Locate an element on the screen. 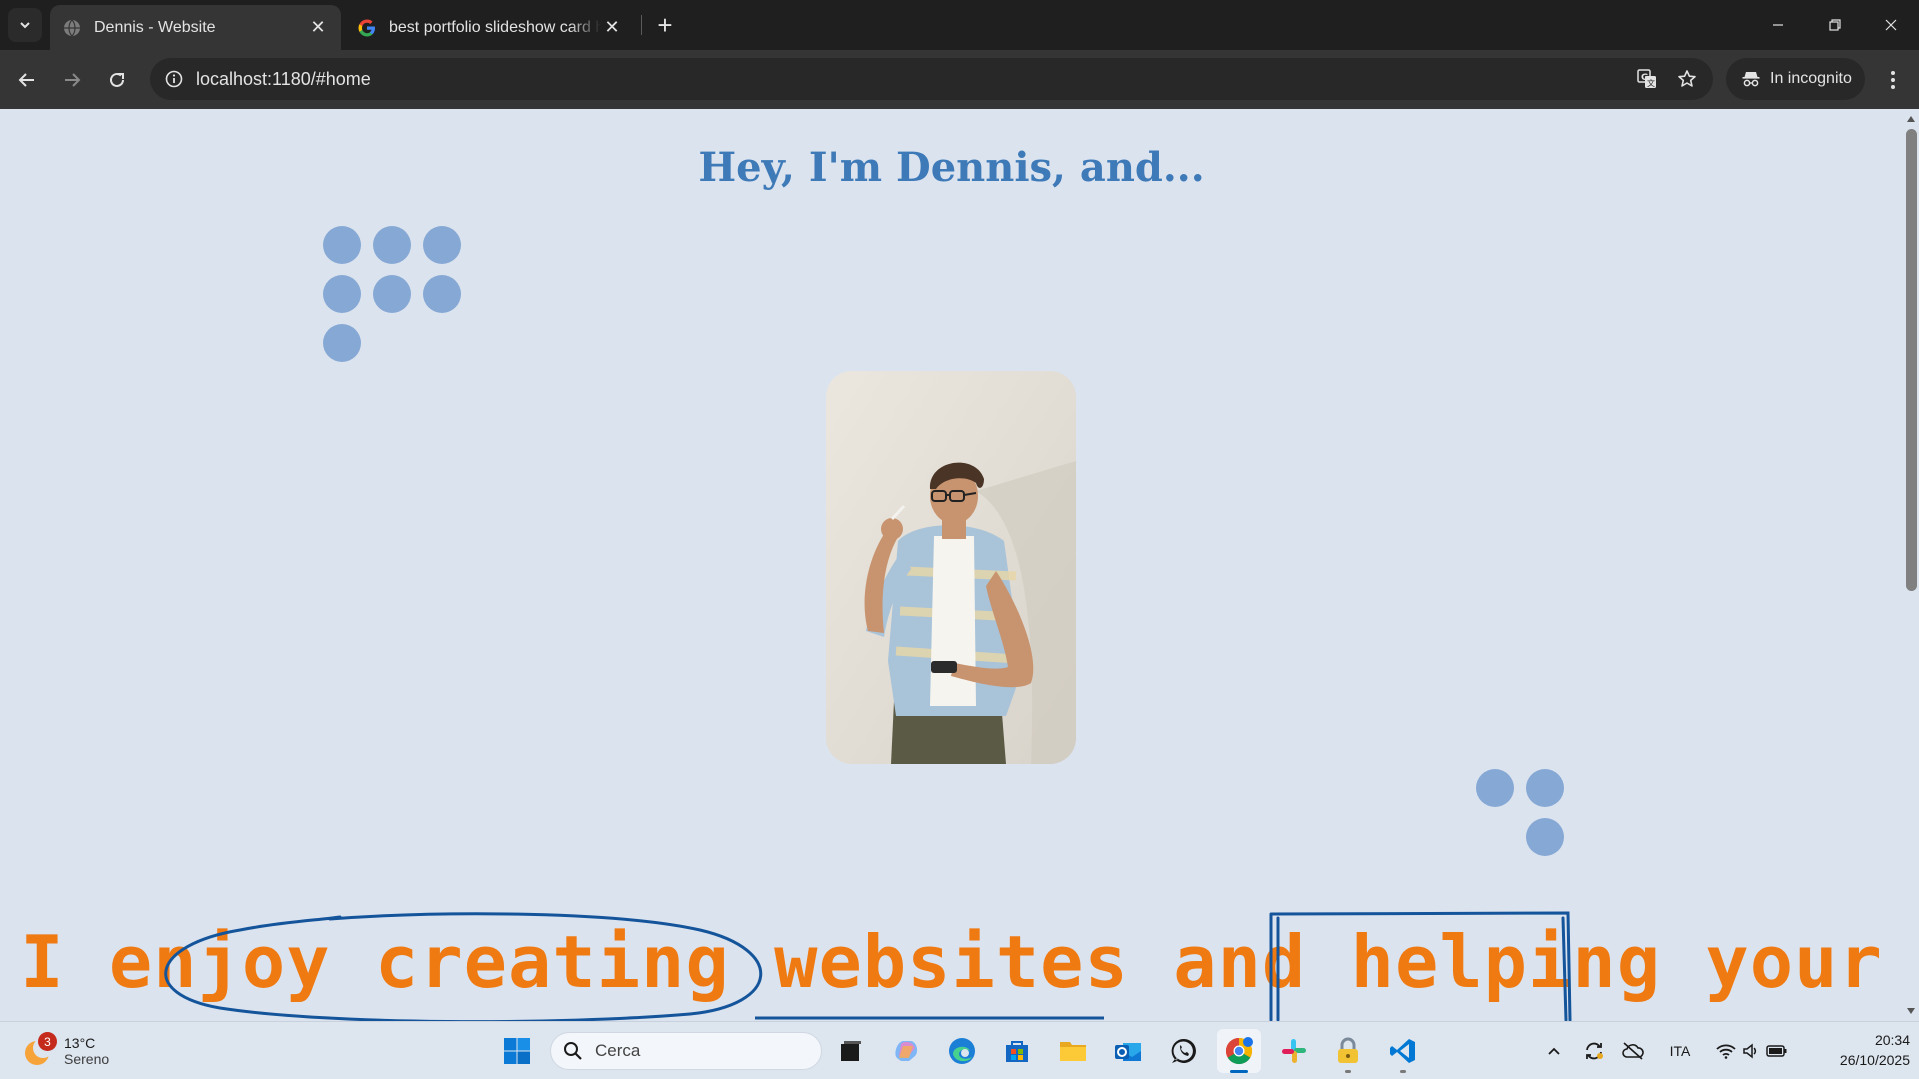 This screenshot has height=1079, width=1919. whatsapp-app is located at coordinates (1184, 1051).